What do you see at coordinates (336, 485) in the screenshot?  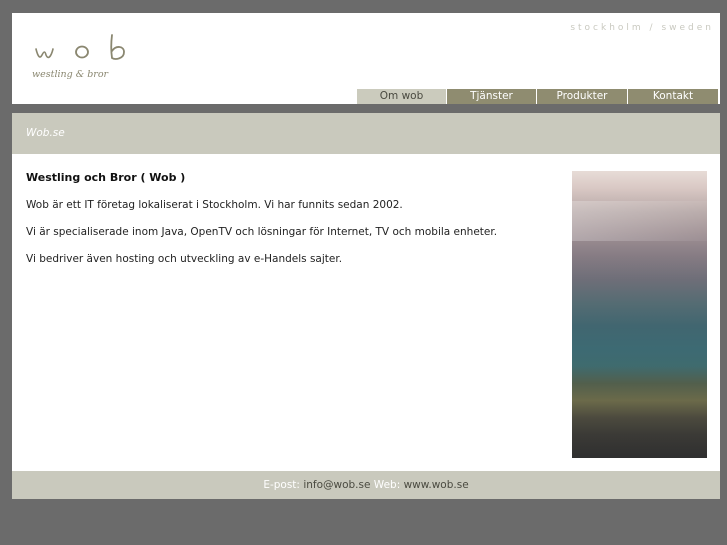 I see `email-link: info@wob.se` at bounding box center [336, 485].